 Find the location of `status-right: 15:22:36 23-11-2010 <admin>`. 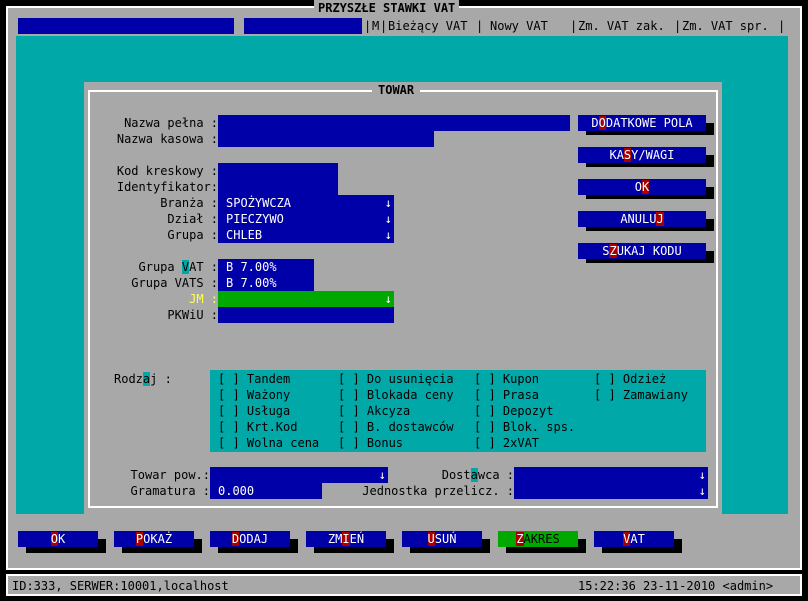

status-right: 15:22:36 23-11-2010 <admin> is located at coordinates (676, 586).